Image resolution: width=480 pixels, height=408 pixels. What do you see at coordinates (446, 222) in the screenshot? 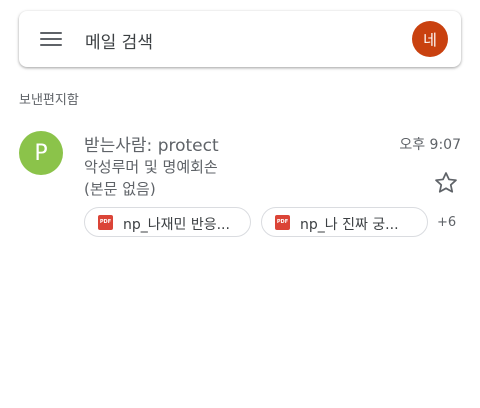
I see `more-attachments-count: +6` at bounding box center [446, 222].